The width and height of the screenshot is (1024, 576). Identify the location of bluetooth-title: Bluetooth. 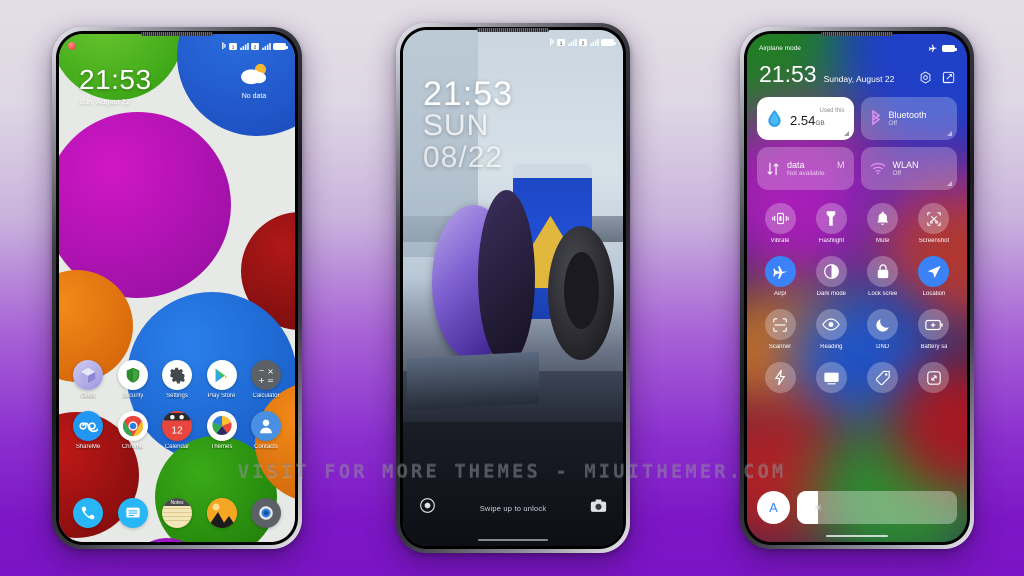
(907, 114).